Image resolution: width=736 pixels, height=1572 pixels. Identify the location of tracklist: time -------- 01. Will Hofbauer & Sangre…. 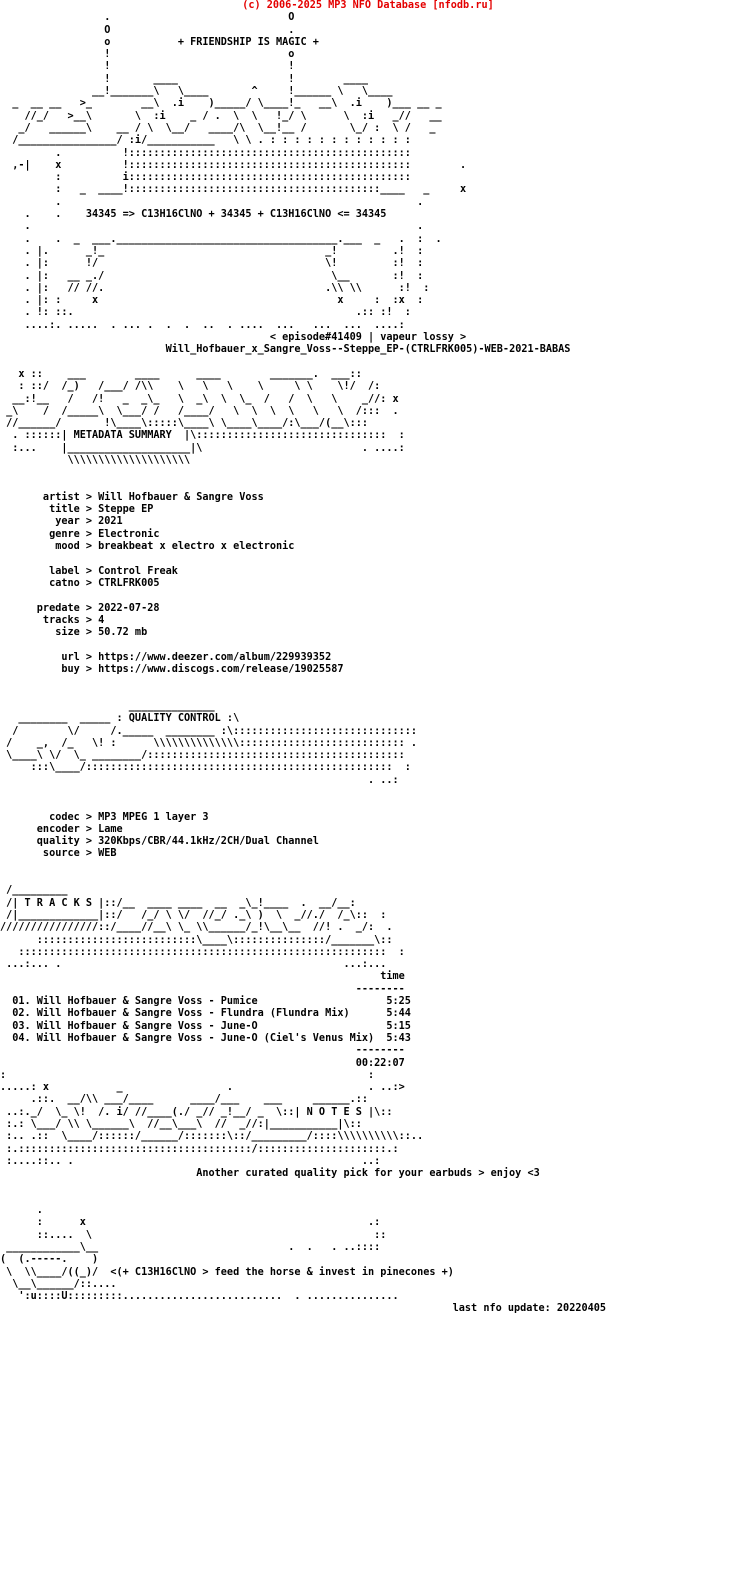
(211, 1020).